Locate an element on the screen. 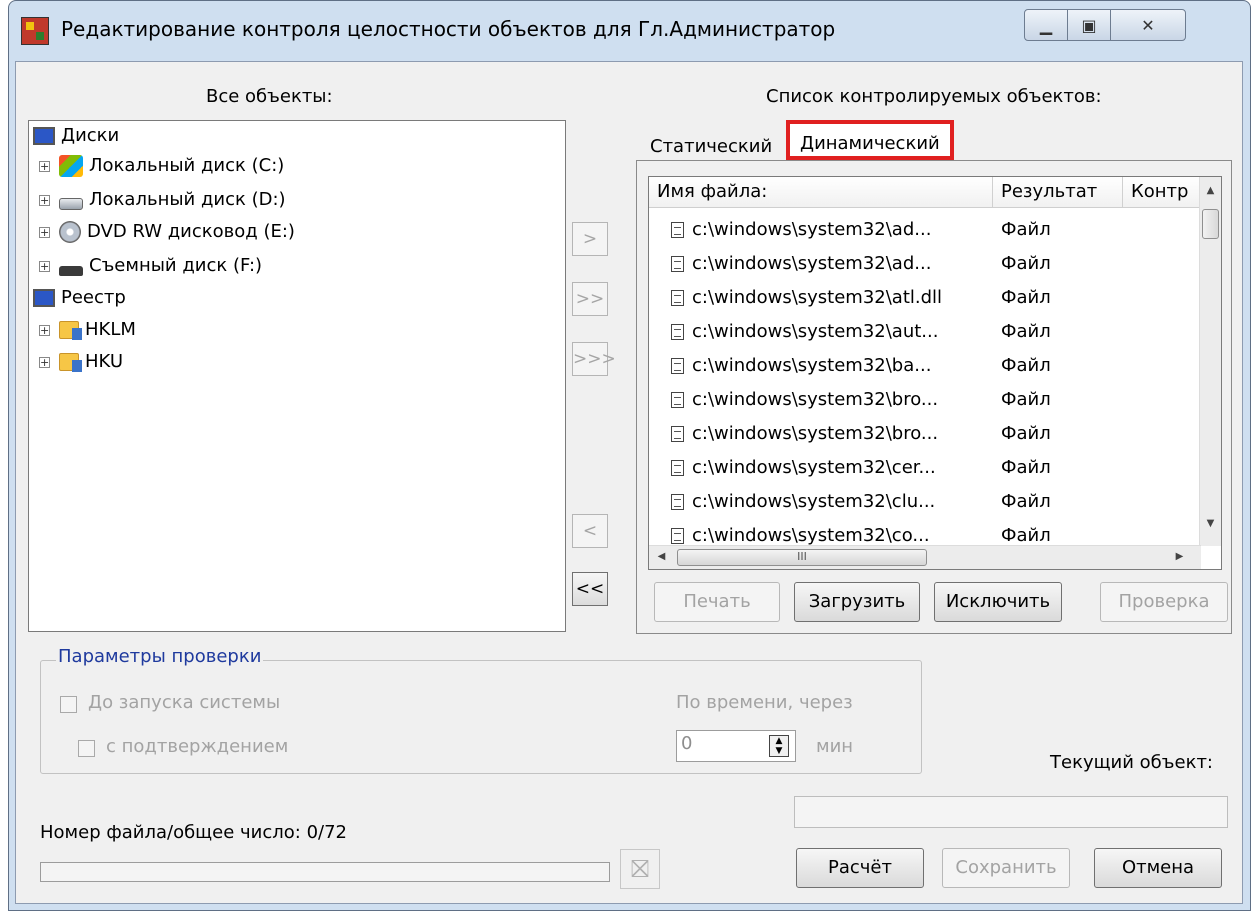 The width and height of the screenshot is (1253, 913). column-header-result: Результат is located at coordinates (1058, 192).